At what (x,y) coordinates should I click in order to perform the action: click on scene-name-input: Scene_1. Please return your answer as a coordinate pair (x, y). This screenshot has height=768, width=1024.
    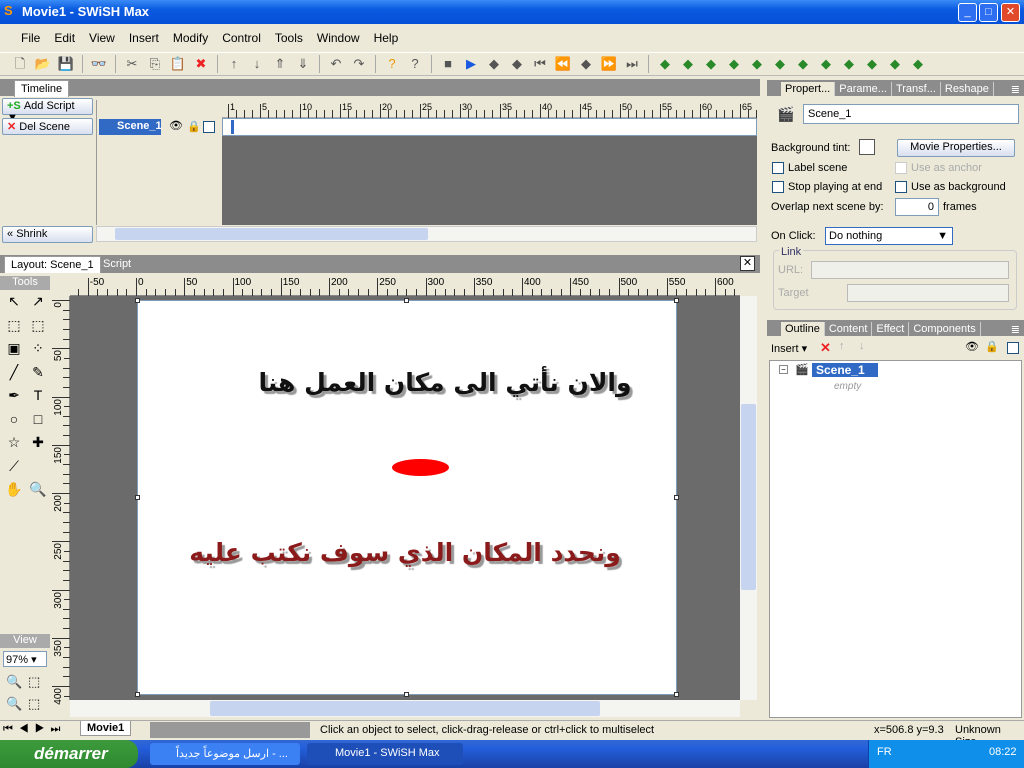
    Looking at the image, I should click on (911, 114).